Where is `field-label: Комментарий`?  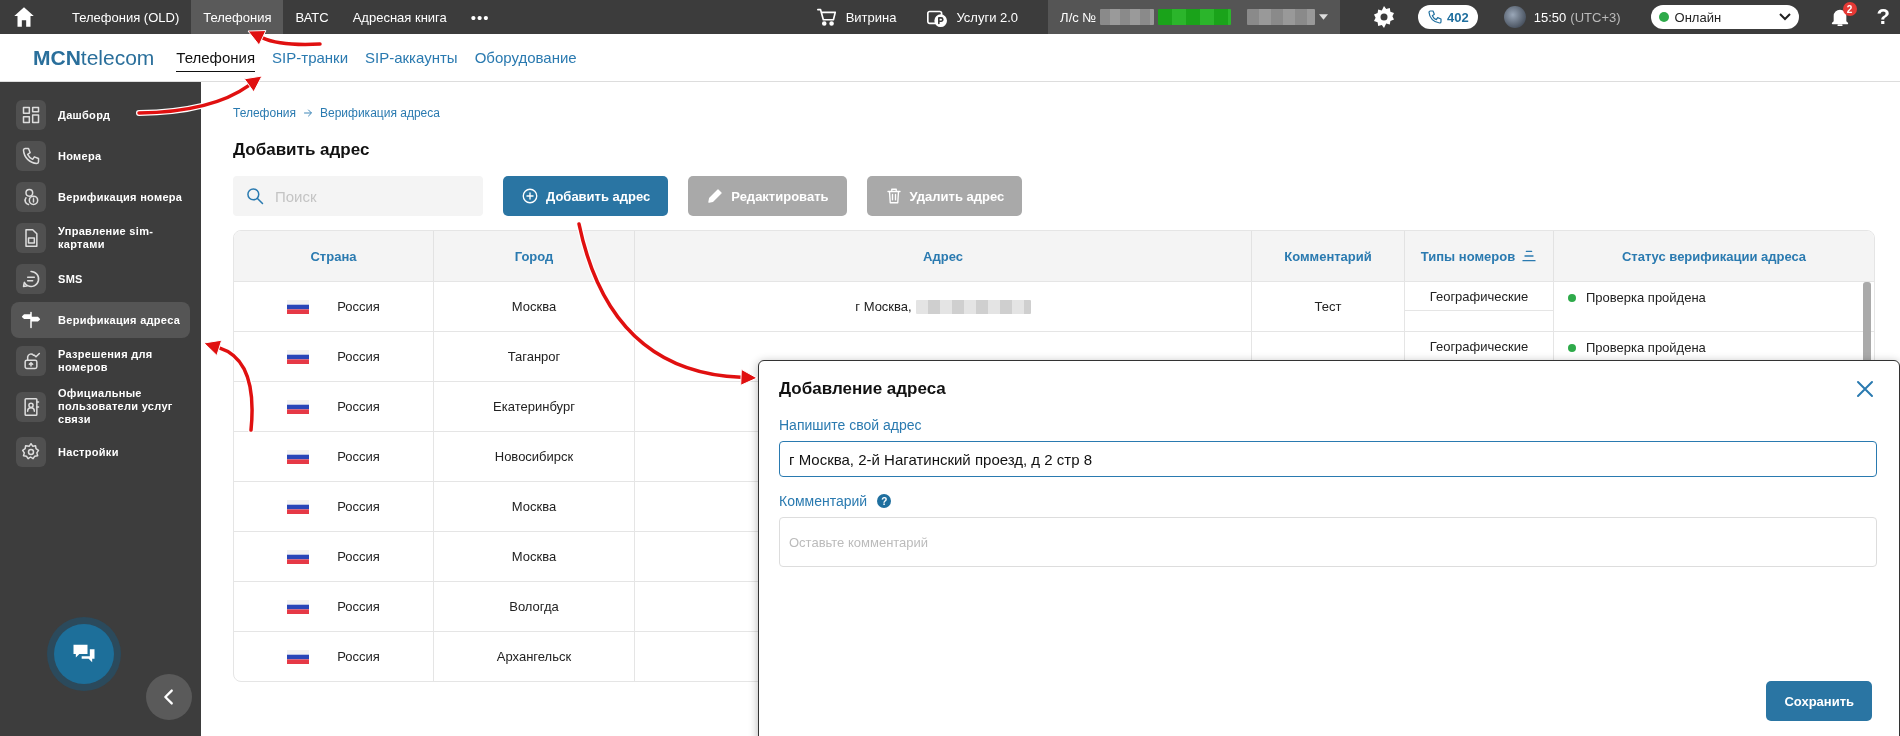
field-label: Комментарий is located at coordinates (823, 501).